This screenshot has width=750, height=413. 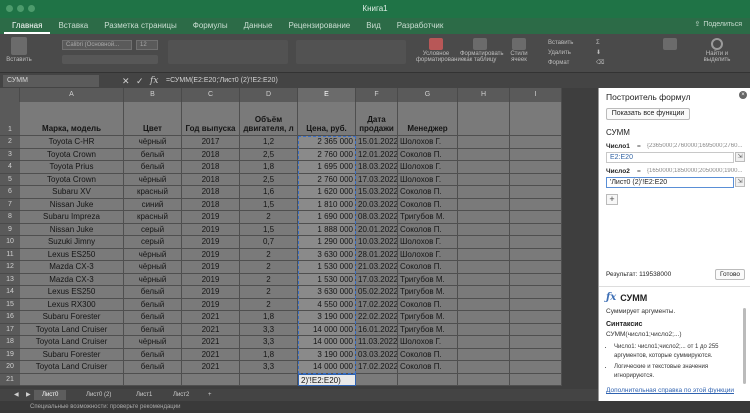 I want to click on row-header: 2, so click(x=10, y=142).